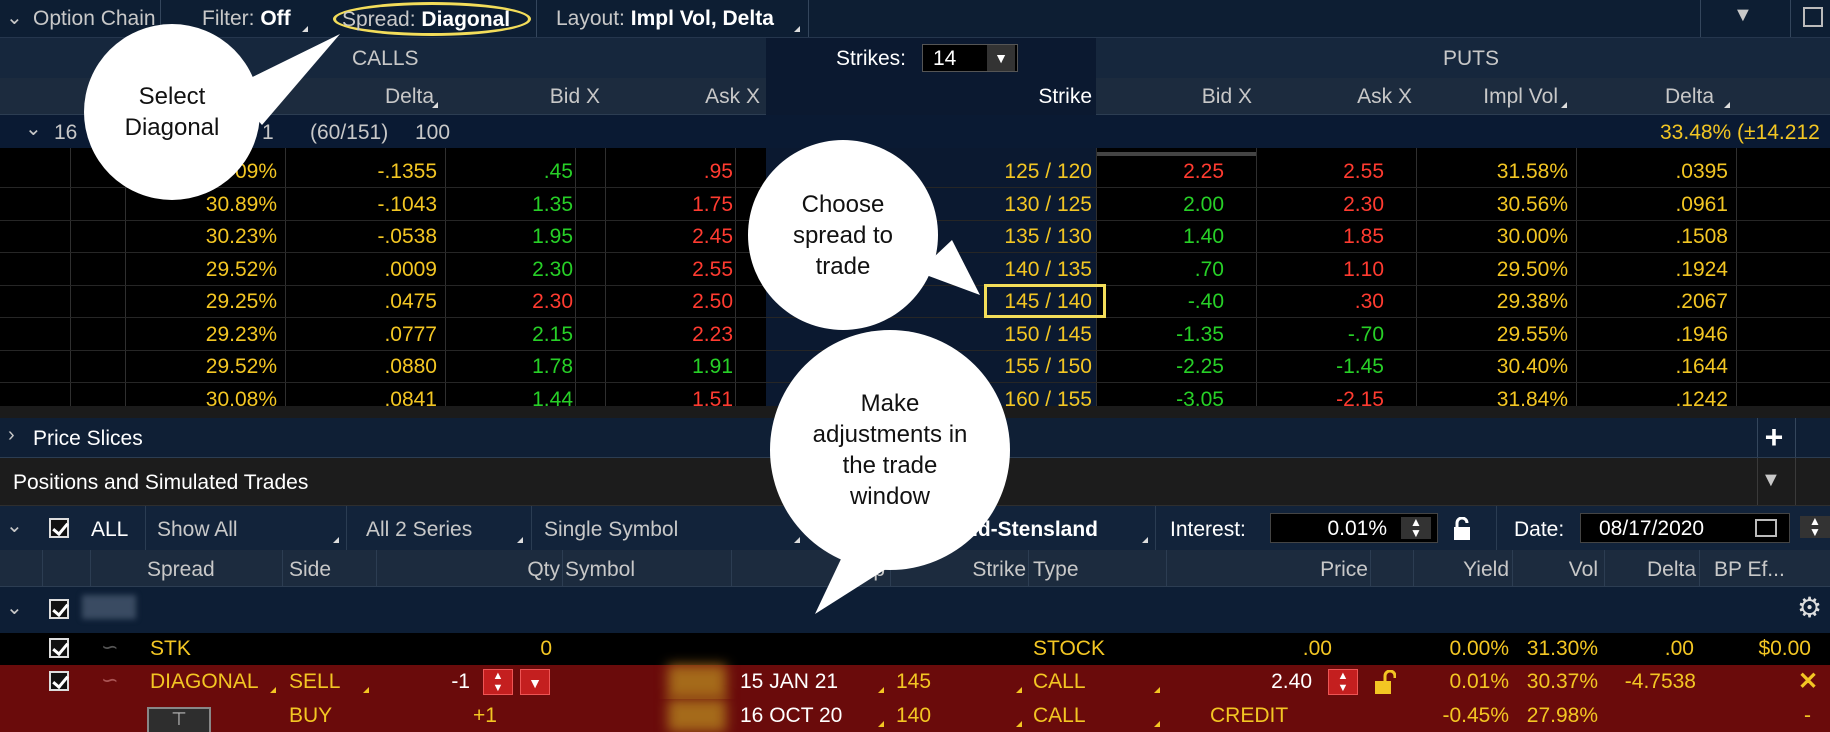 Image resolution: width=1830 pixels, height=732 pixels. I want to click on callout-choose-spread: Choose spread to trade, so click(843, 235).